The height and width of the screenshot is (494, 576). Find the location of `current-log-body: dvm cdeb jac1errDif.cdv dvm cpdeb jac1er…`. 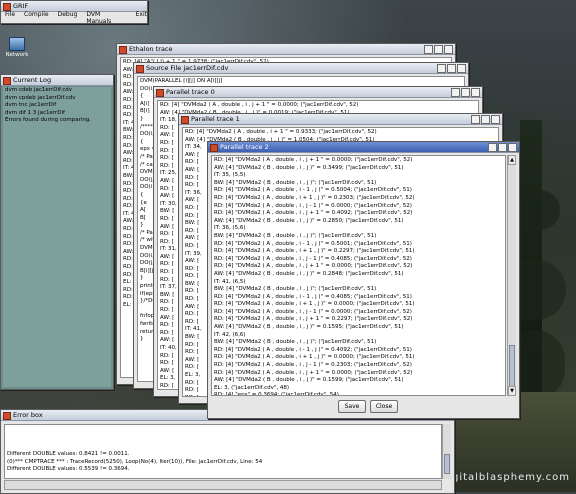

current-log-body: dvm cdeb jac1errDif.cdv dvm cpdeb jac1er… is located at coordinates (57, 237).